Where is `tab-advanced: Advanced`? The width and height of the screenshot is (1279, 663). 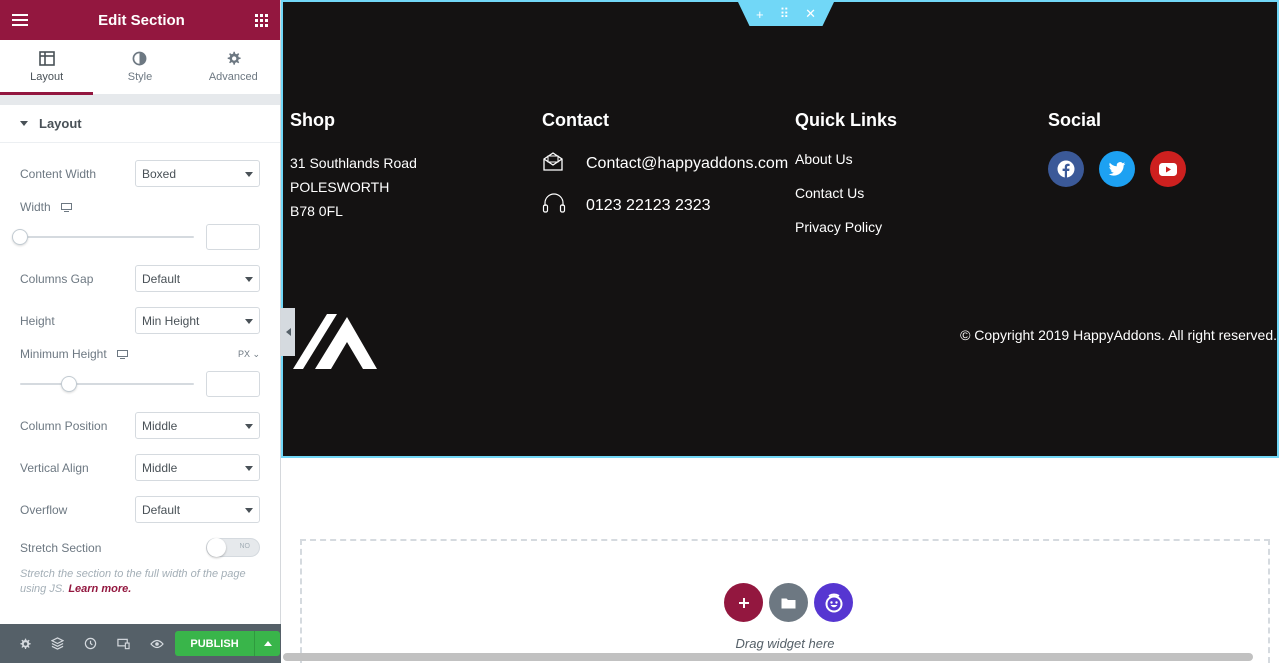
tab-advanced: Advanced is located at coordinates (233, 67).